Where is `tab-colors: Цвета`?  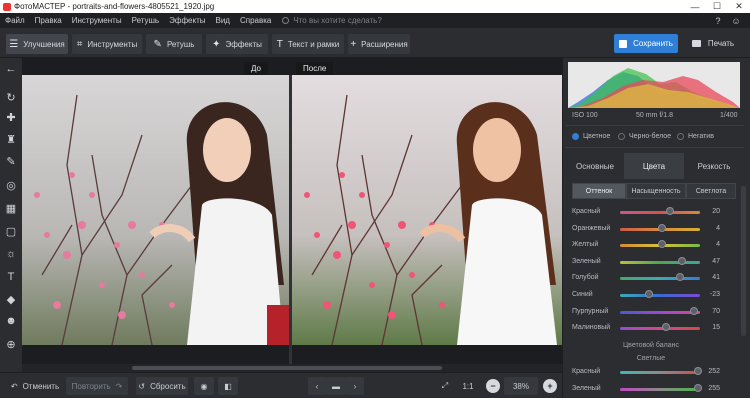 tab-colors: Цвета is located at coordinates (654, 166).